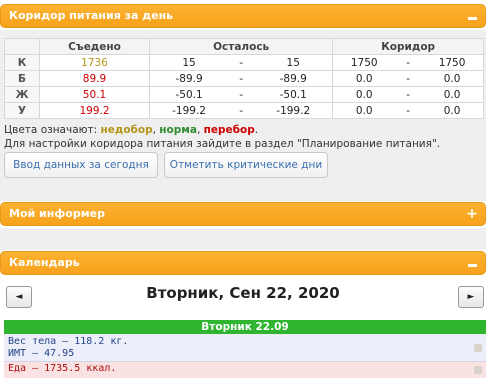 The width and height of the screenshot is (486, 382). I want to click on informer-panel-header: Мой информер +, so click(243, 214).